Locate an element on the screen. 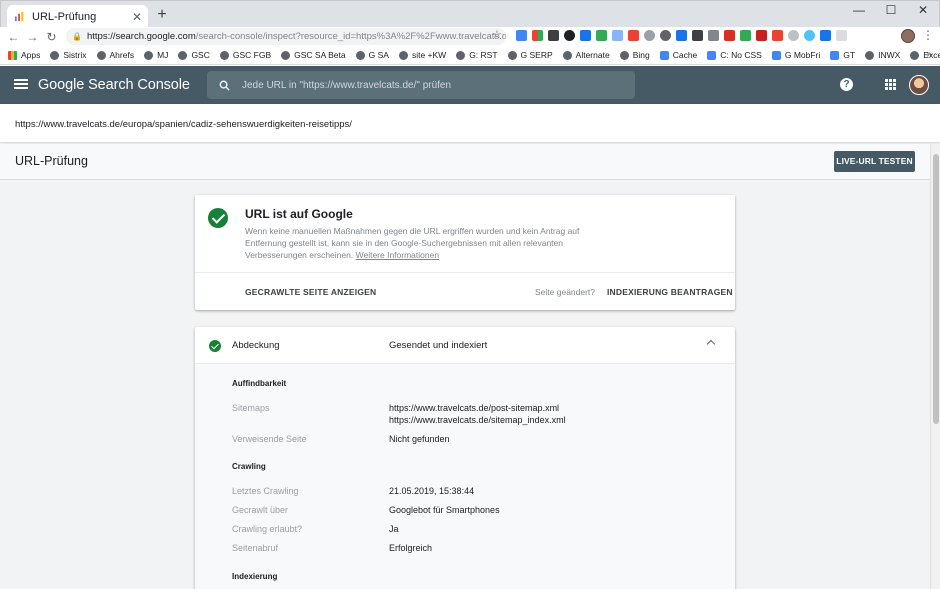 The image size is (940, 589). test-live-url-button: LIVE-URL TESTEN is located at coordinates (874, 161).